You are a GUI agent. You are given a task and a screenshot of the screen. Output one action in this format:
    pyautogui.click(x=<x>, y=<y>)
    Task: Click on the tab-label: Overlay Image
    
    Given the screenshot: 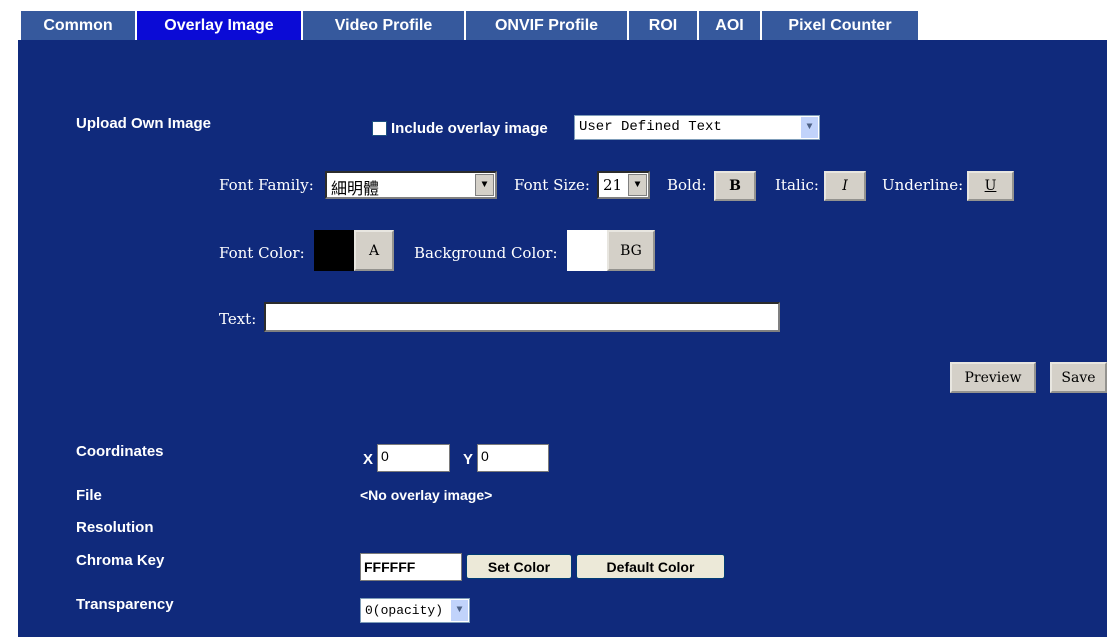 What is the action you would take?
    pyautogui.click(x=219, y=25)
    